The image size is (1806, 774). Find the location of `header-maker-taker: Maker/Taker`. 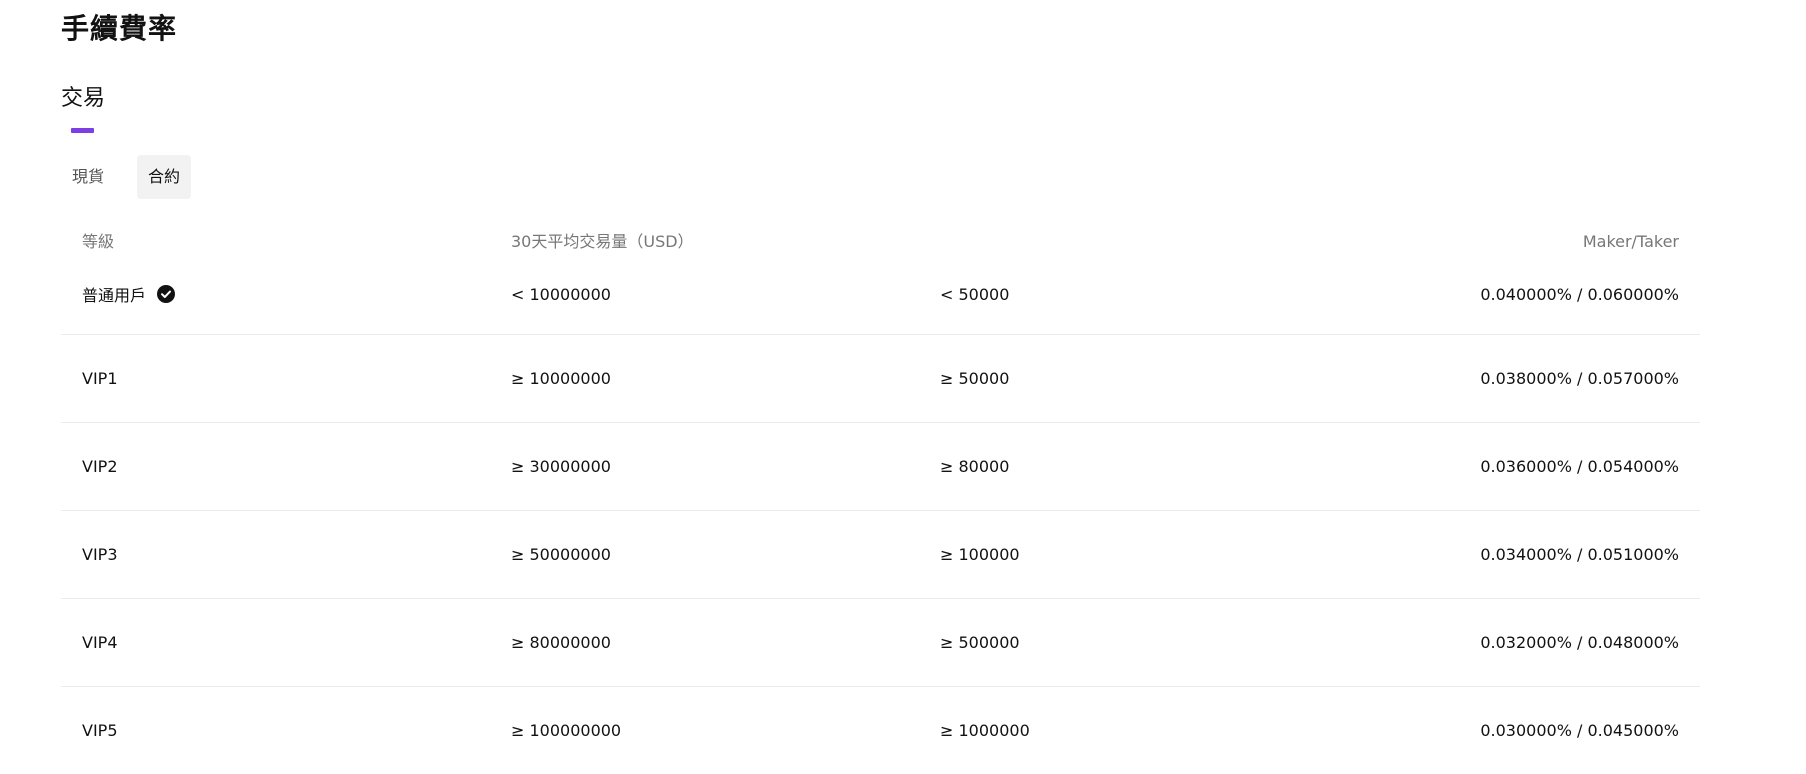

header-maker-taker: Maker/Taker is located at coordinates (1630, 241).